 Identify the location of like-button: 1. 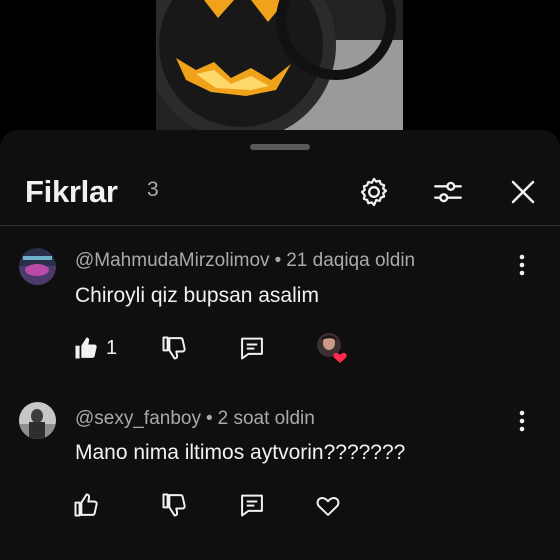
(94, 348).